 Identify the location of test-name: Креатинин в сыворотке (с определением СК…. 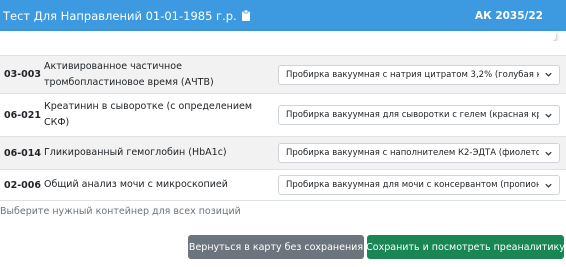
(154, 115).